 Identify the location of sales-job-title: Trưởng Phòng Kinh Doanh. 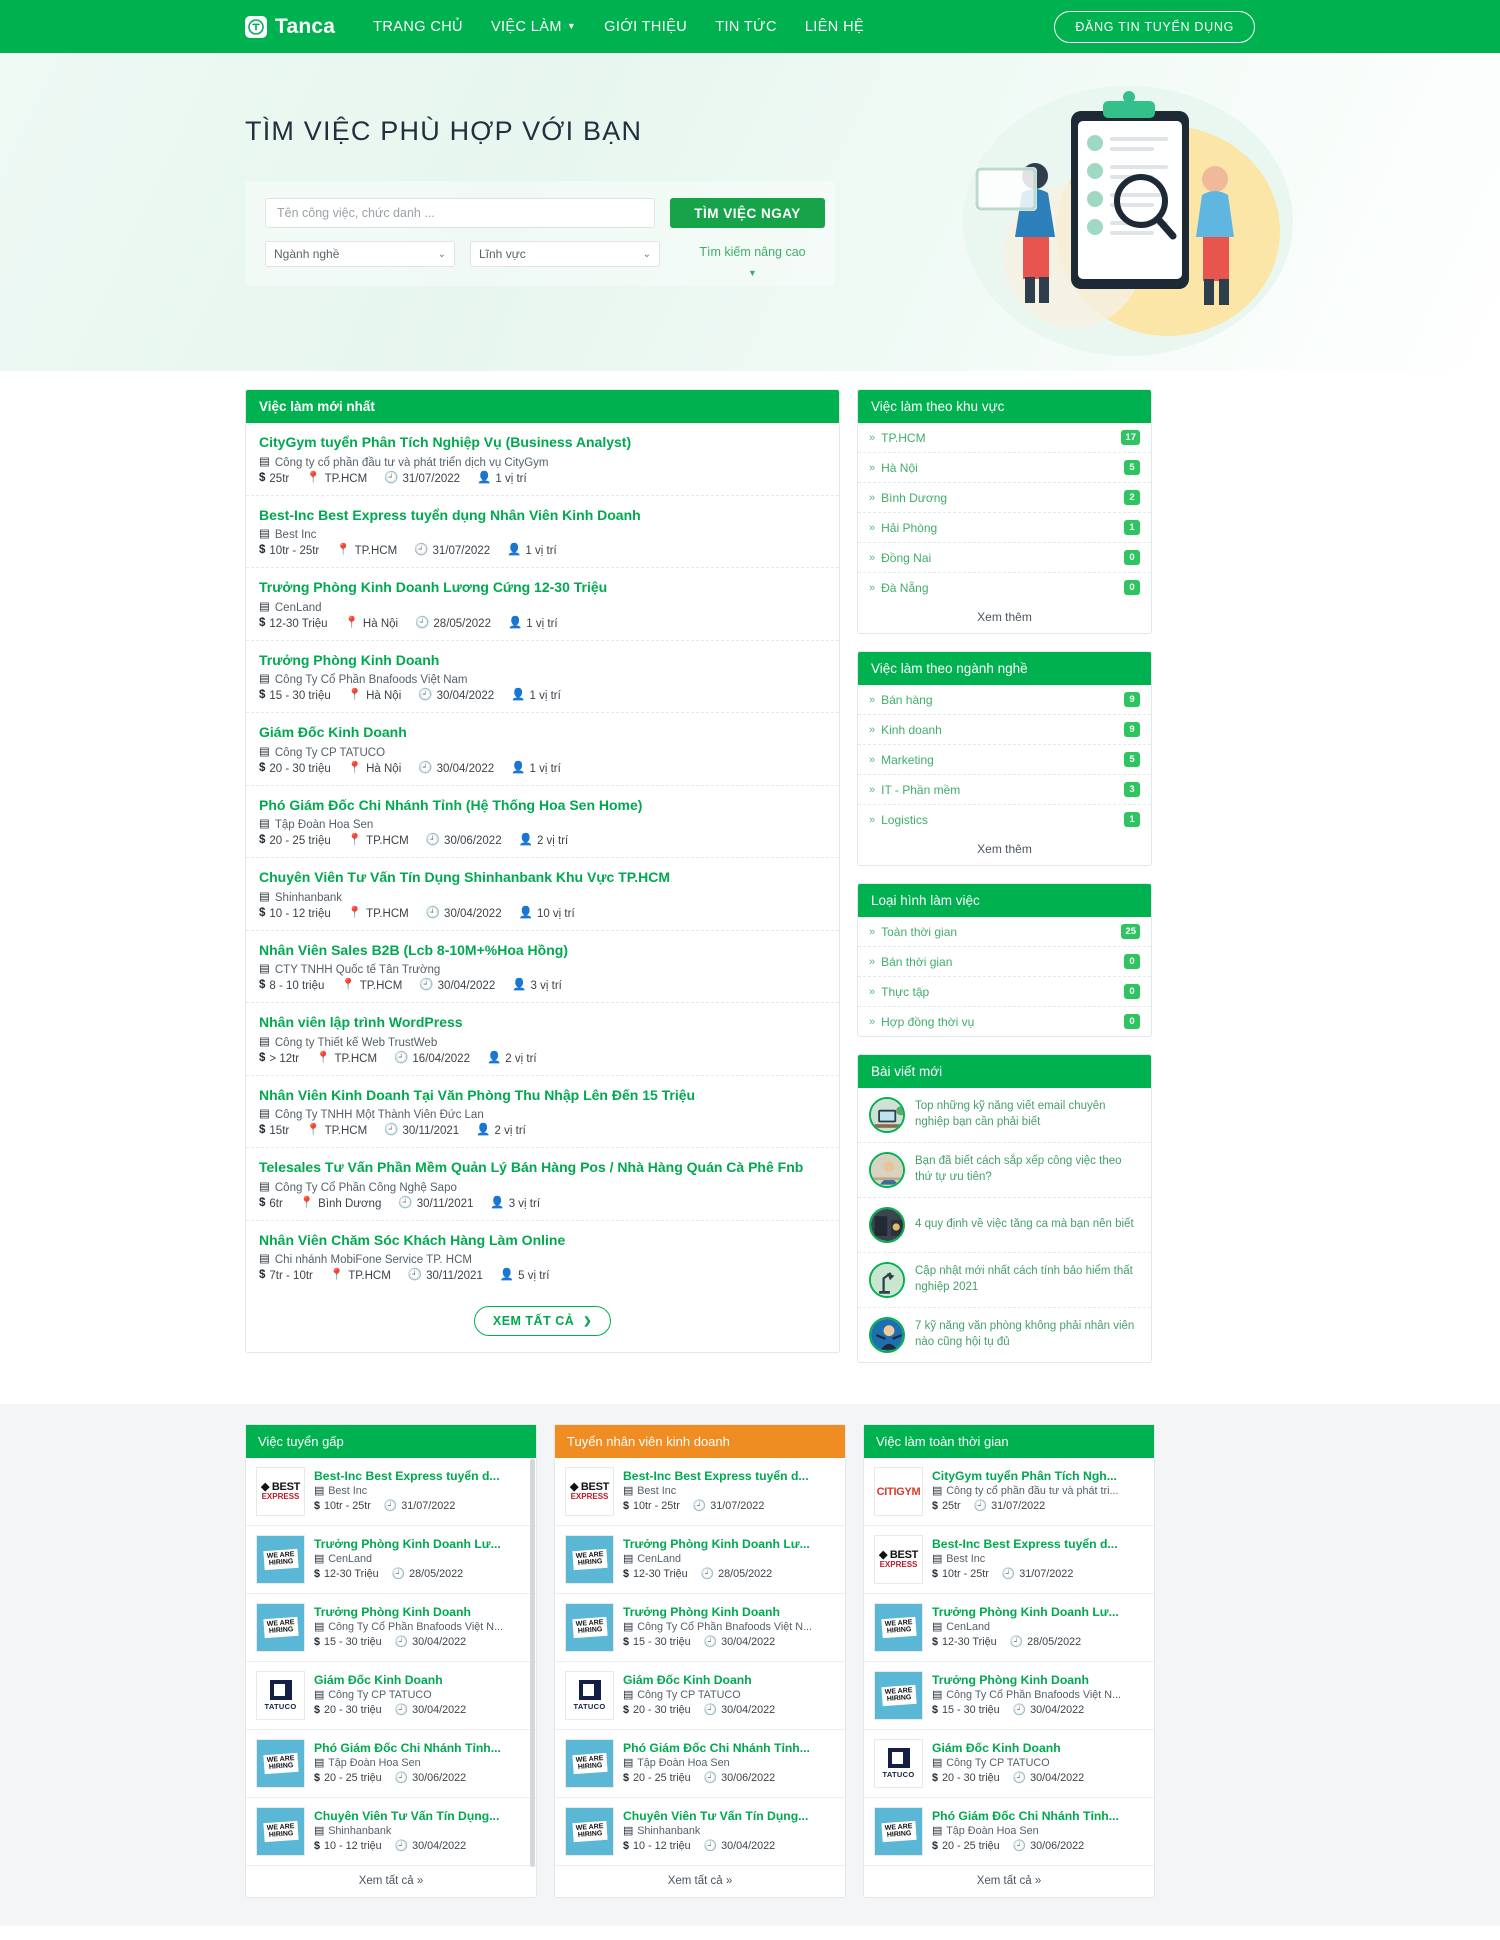
(701, 1612).